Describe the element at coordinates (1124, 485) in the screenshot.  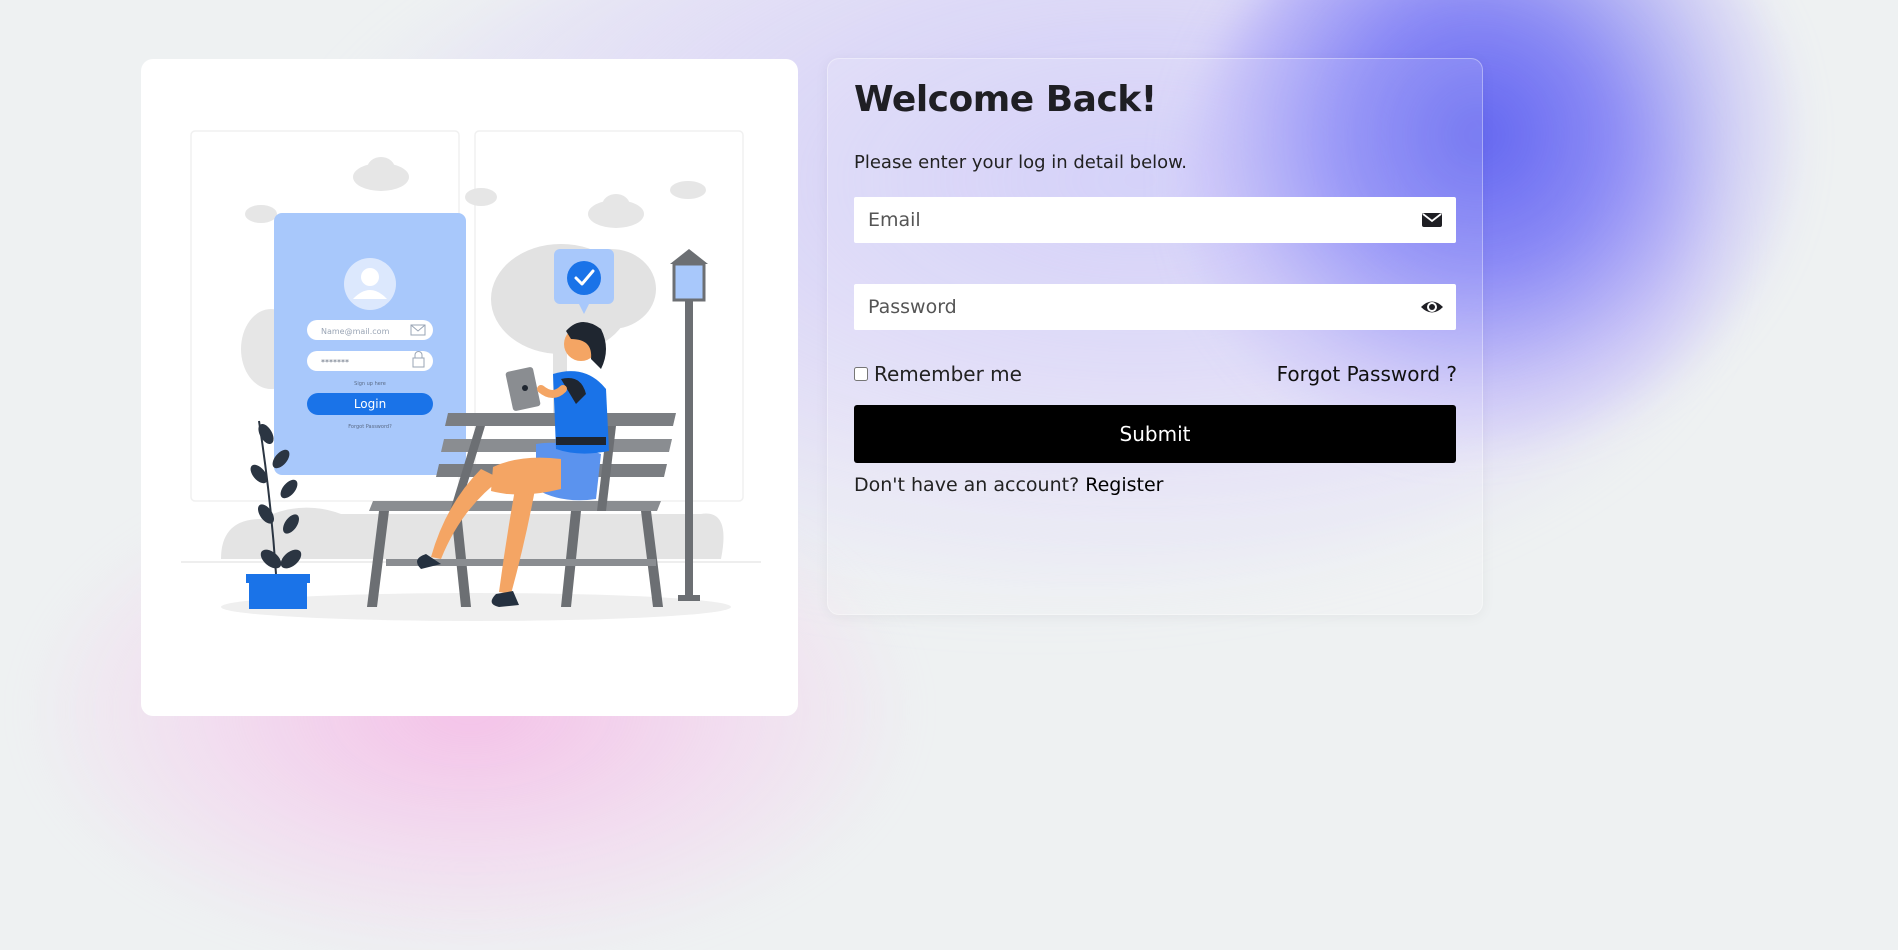
I see `register-link: Register` at that location.